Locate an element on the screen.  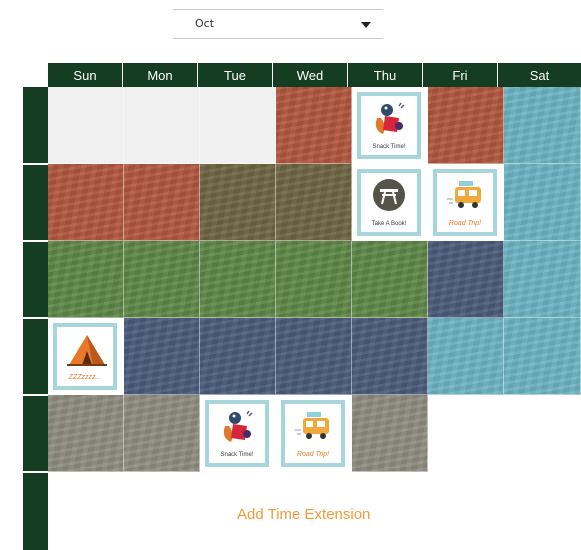
month-value: Oct is located at coordinates (205, 23).